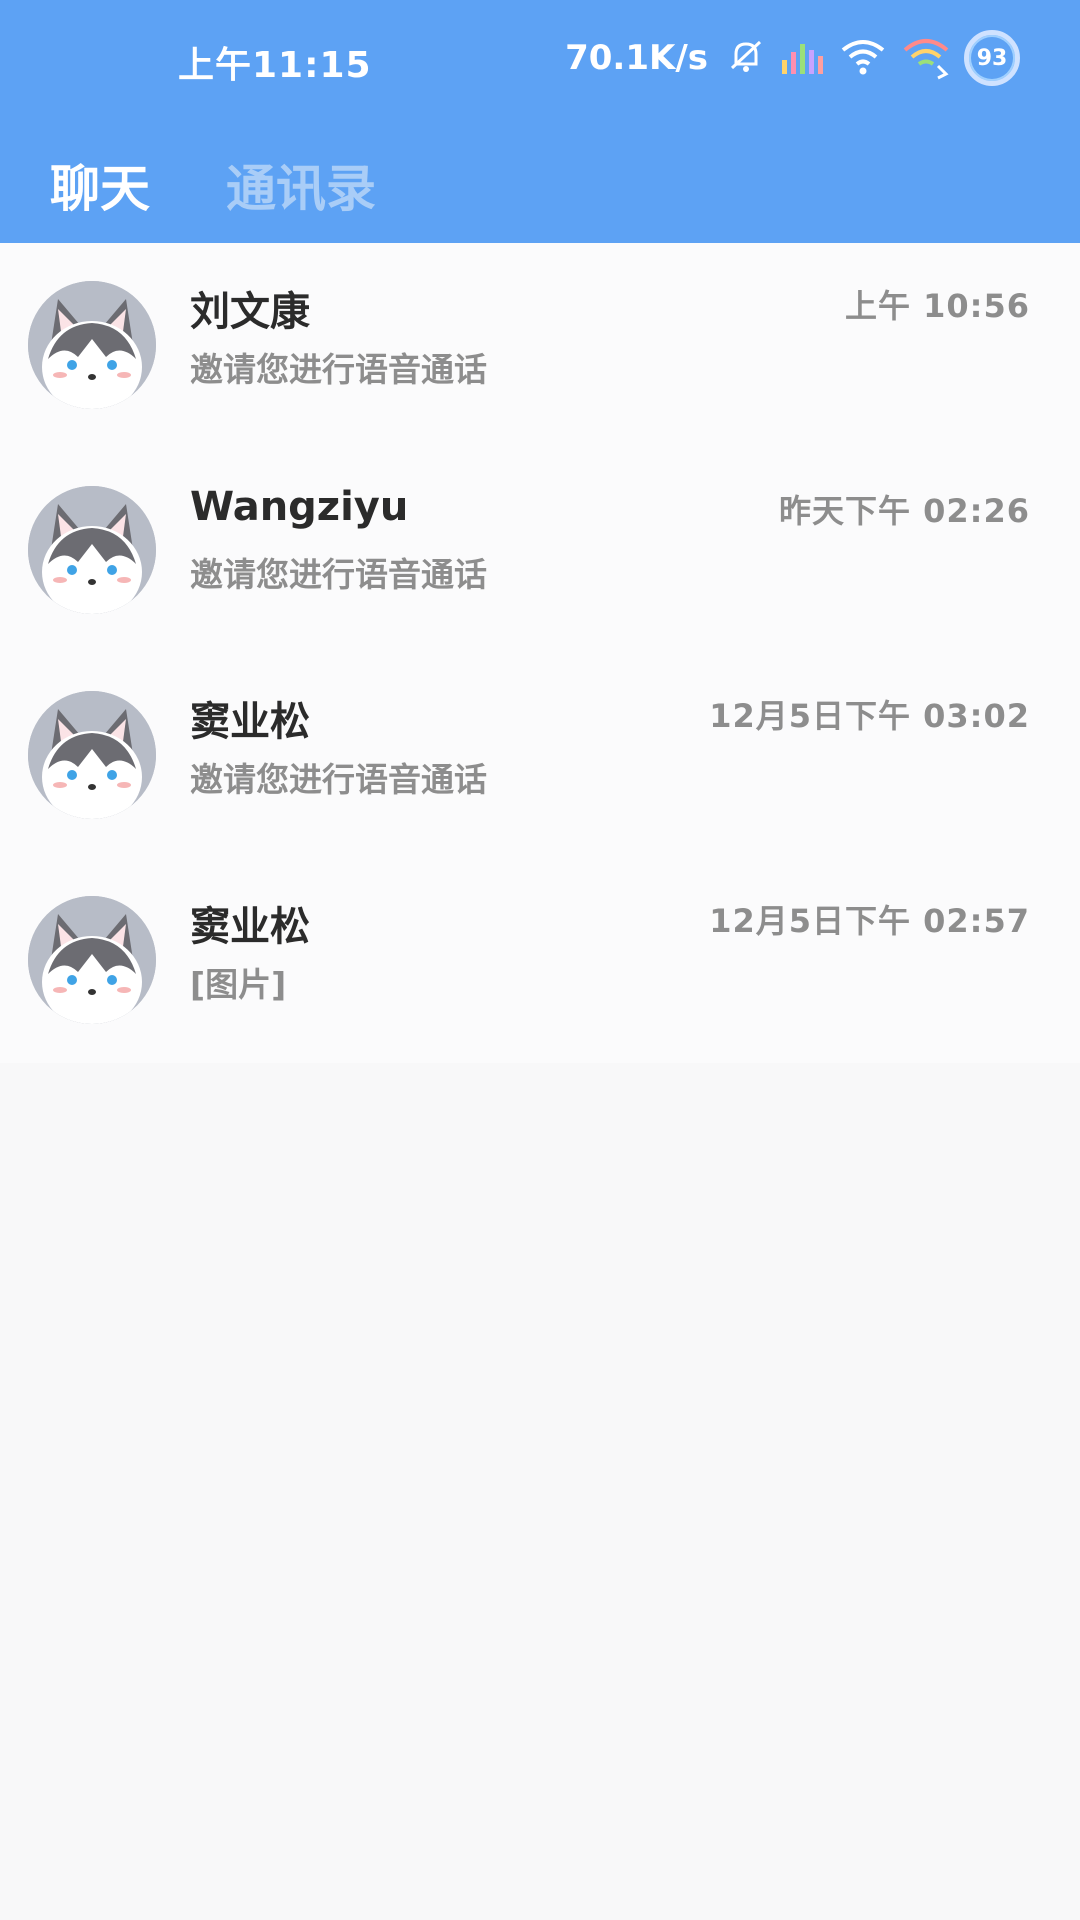 The height and width of the screenshot is (1920, 1080). Describe the element at coordinates (869, 716) in the screenshot. I see `chat-timestamp: 12月5日下午 03:02` at that location.